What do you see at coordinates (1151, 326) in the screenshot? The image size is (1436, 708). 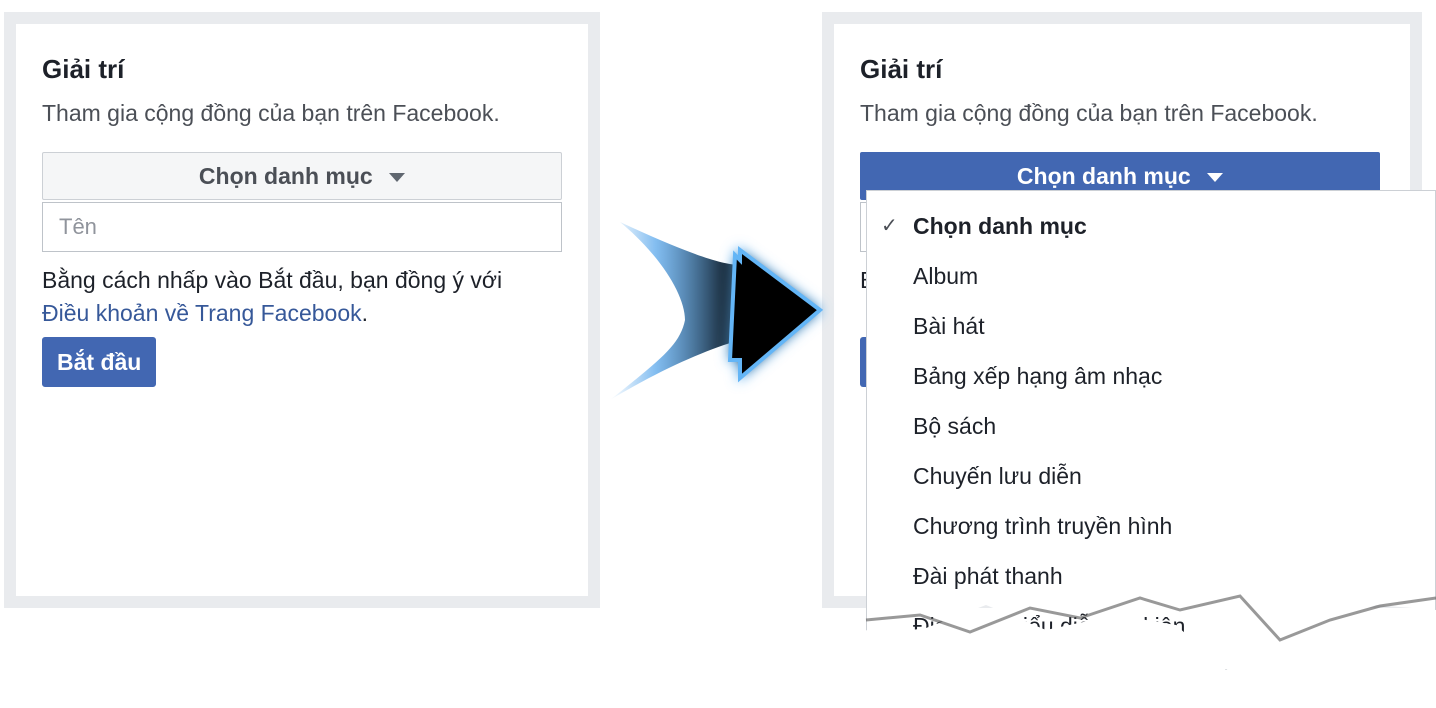 I see `dropdown-option: Bài hát` at bounding box center [1151, 326].